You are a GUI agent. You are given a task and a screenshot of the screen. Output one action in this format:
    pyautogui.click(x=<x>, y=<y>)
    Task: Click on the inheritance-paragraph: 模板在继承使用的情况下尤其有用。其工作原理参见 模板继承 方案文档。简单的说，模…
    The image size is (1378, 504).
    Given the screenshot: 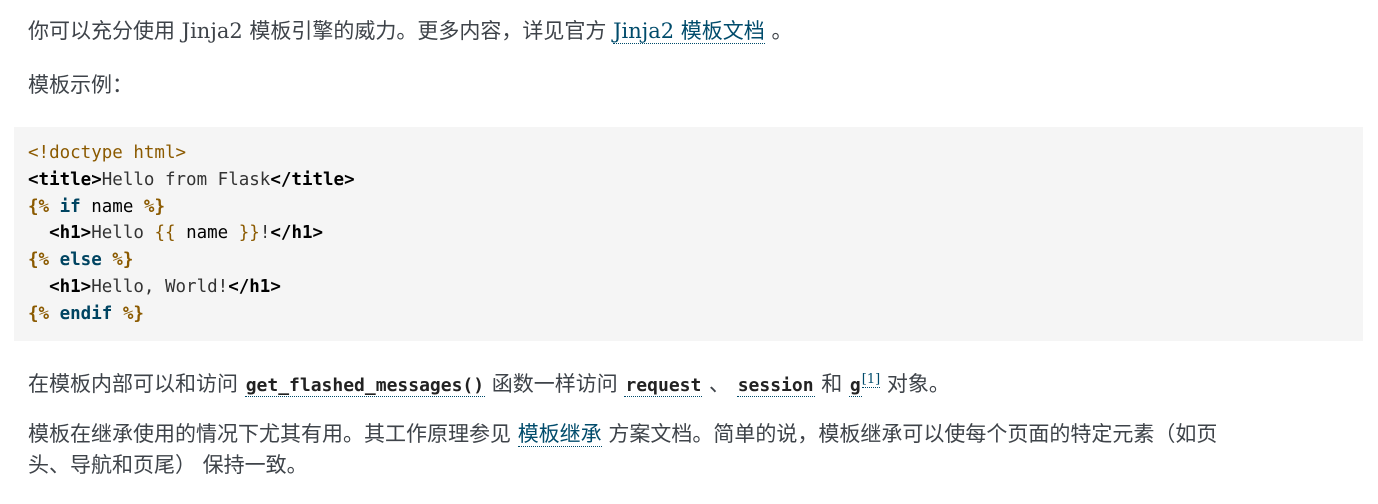 What is the action you would take?
    pyautogui.click(x=622, y=450)
    